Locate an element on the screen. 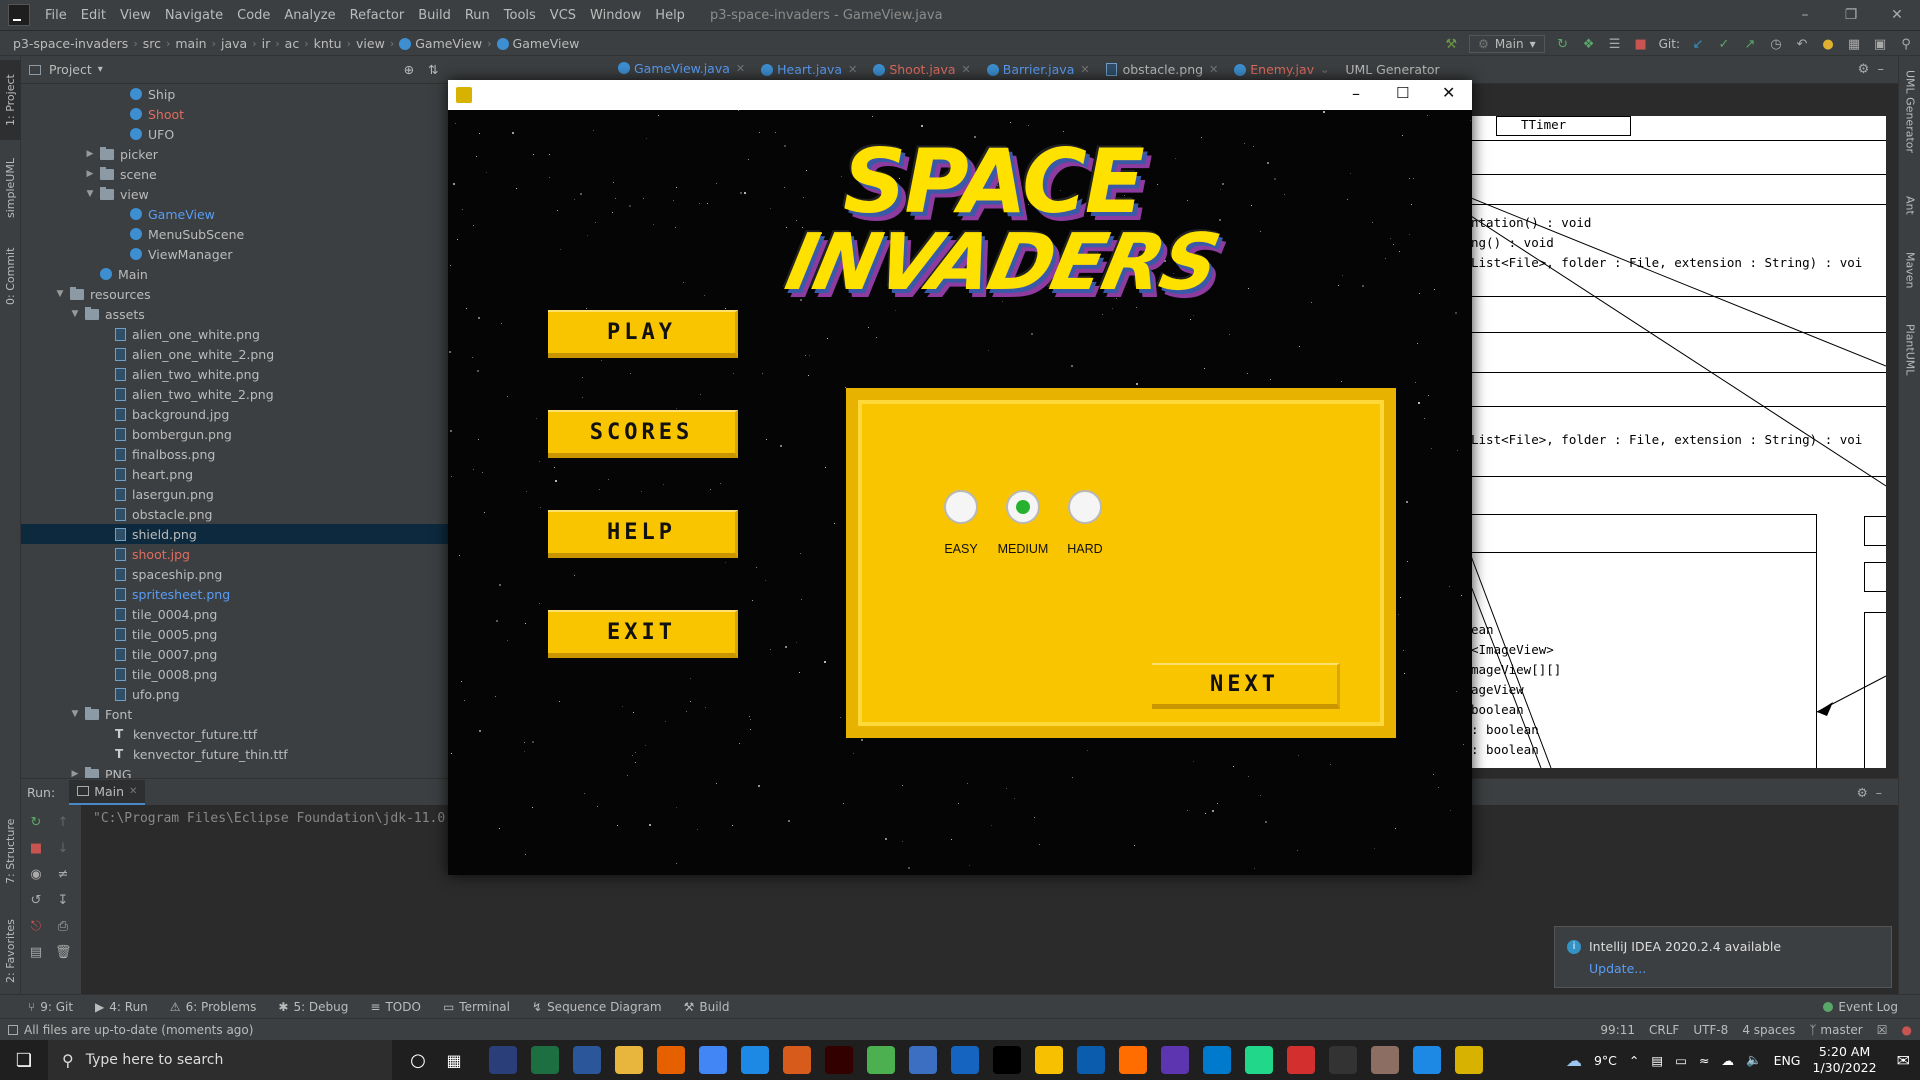 This screenshot has width=1920, height=1080. up-icon: ↑ is located at coordinates (63, 823).